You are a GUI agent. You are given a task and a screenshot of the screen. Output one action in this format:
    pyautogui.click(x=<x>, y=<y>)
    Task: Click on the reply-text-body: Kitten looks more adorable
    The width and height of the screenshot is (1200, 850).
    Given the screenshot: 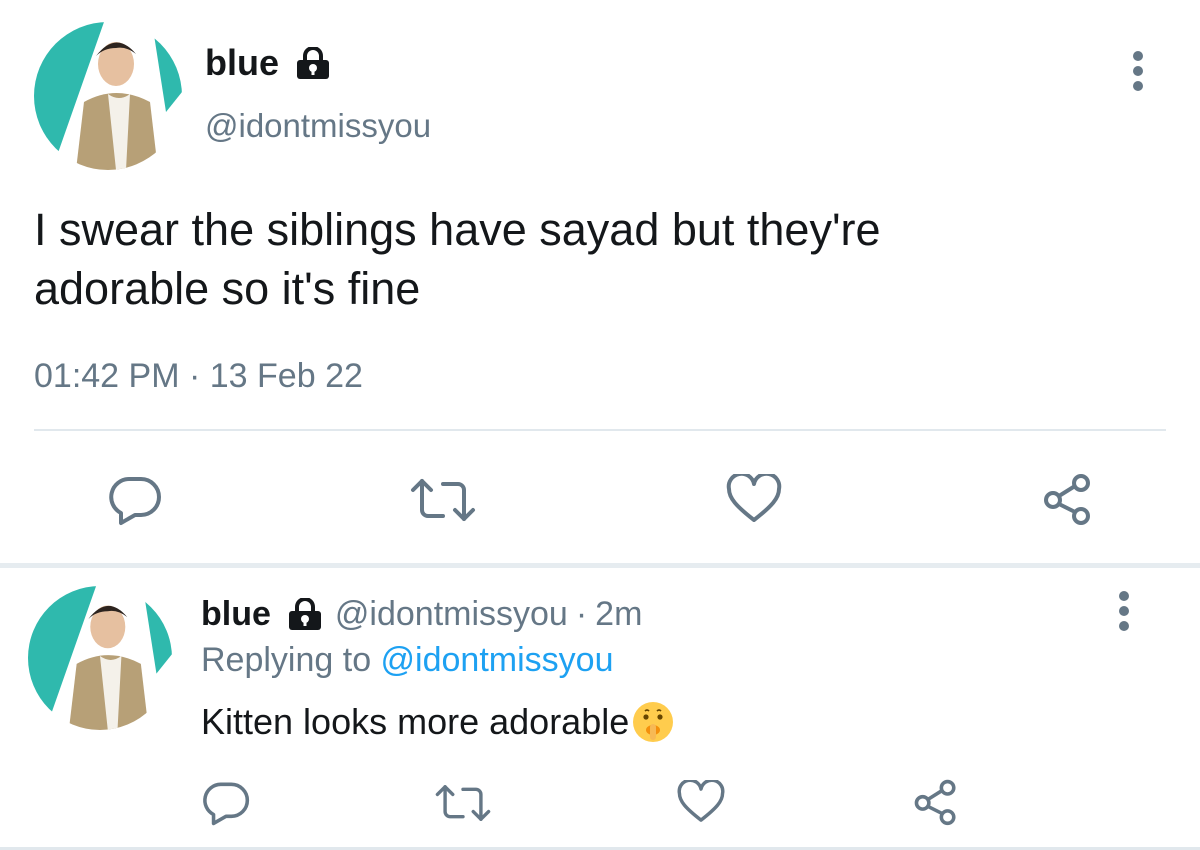 What is the action you would take?
    pyautogui.click(x=415, y=721)
    